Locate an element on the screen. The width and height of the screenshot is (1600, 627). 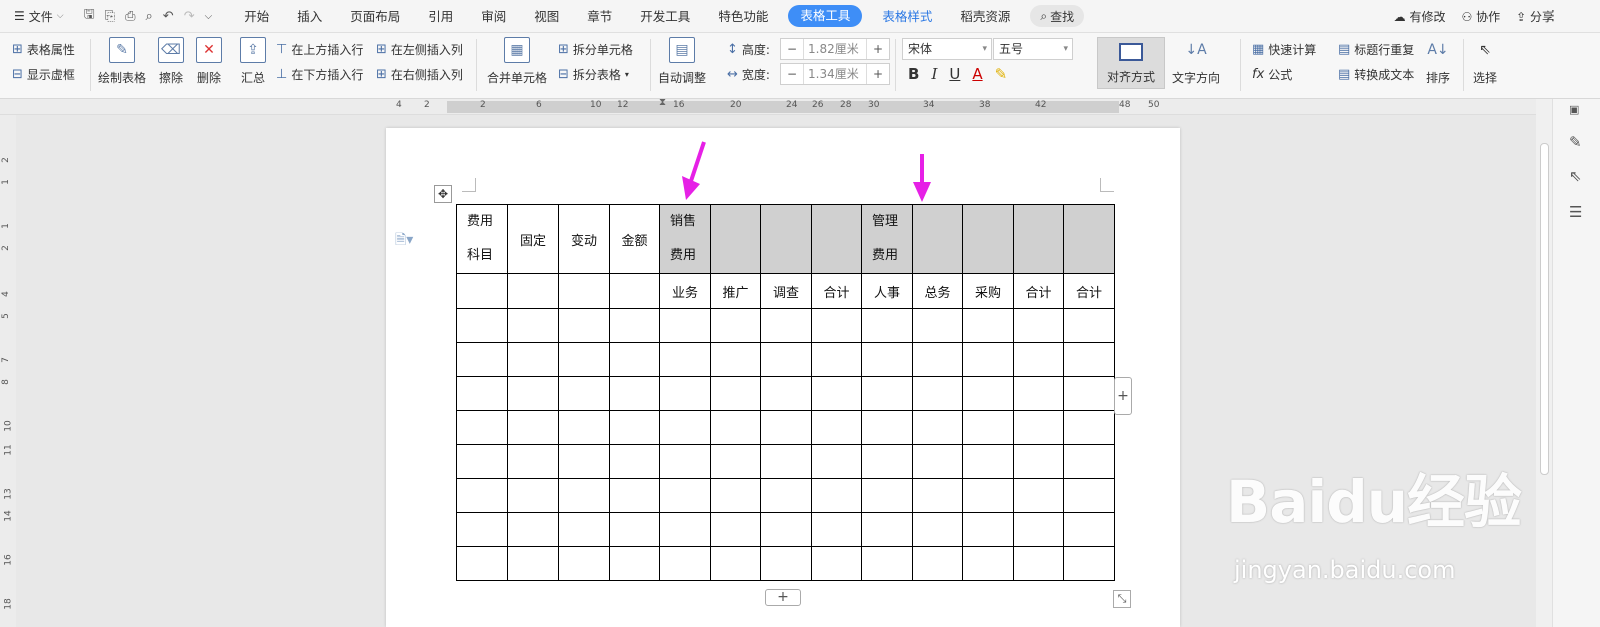
tab-features: 特色功能 is located at coordinates (743, 16).